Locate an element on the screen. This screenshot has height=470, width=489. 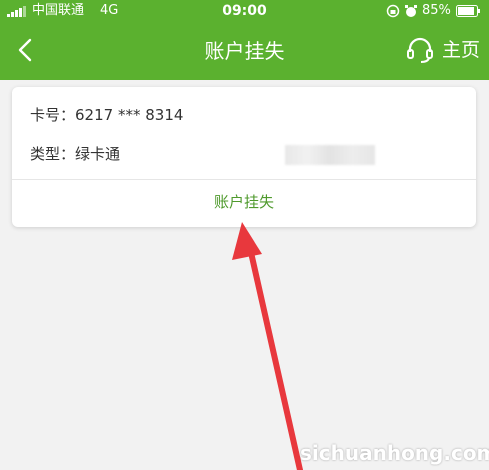
nav-bar: 账户挂失 主页 is located at coordinates (244, 51).